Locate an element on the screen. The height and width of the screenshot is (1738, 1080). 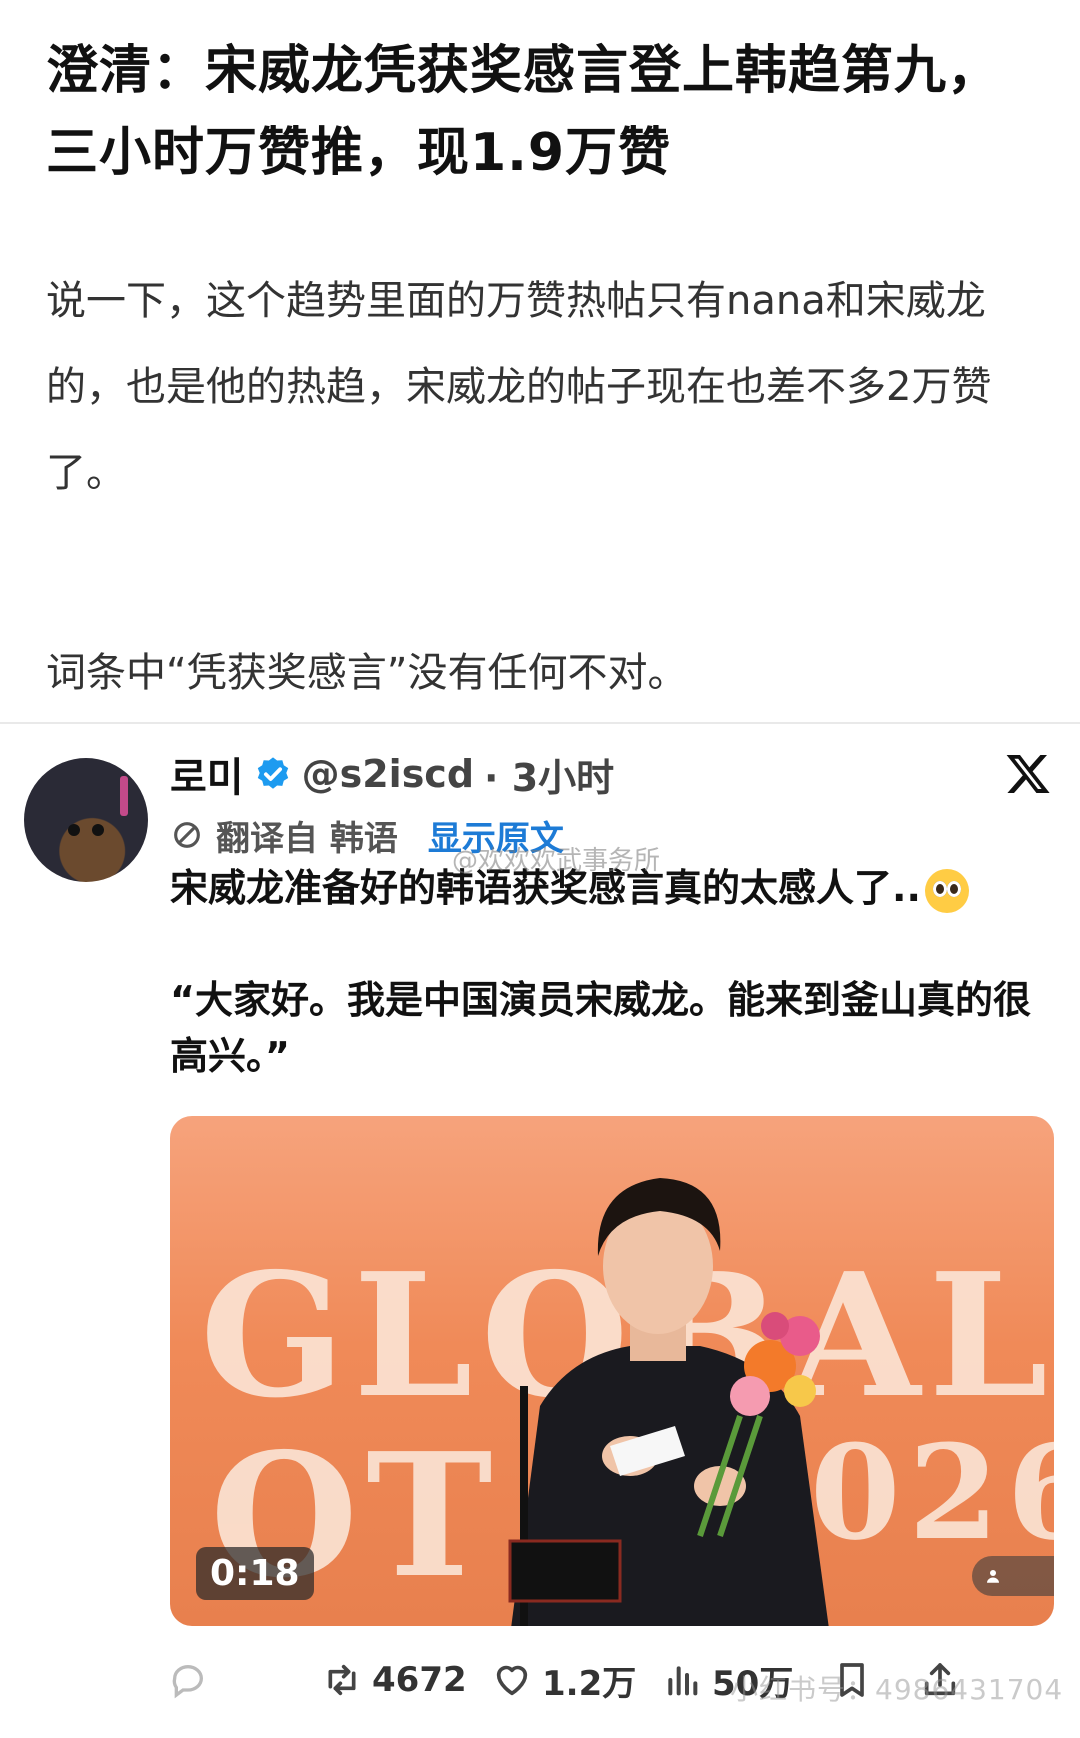
verified-badge-icon is located at coordinates (272, 773).